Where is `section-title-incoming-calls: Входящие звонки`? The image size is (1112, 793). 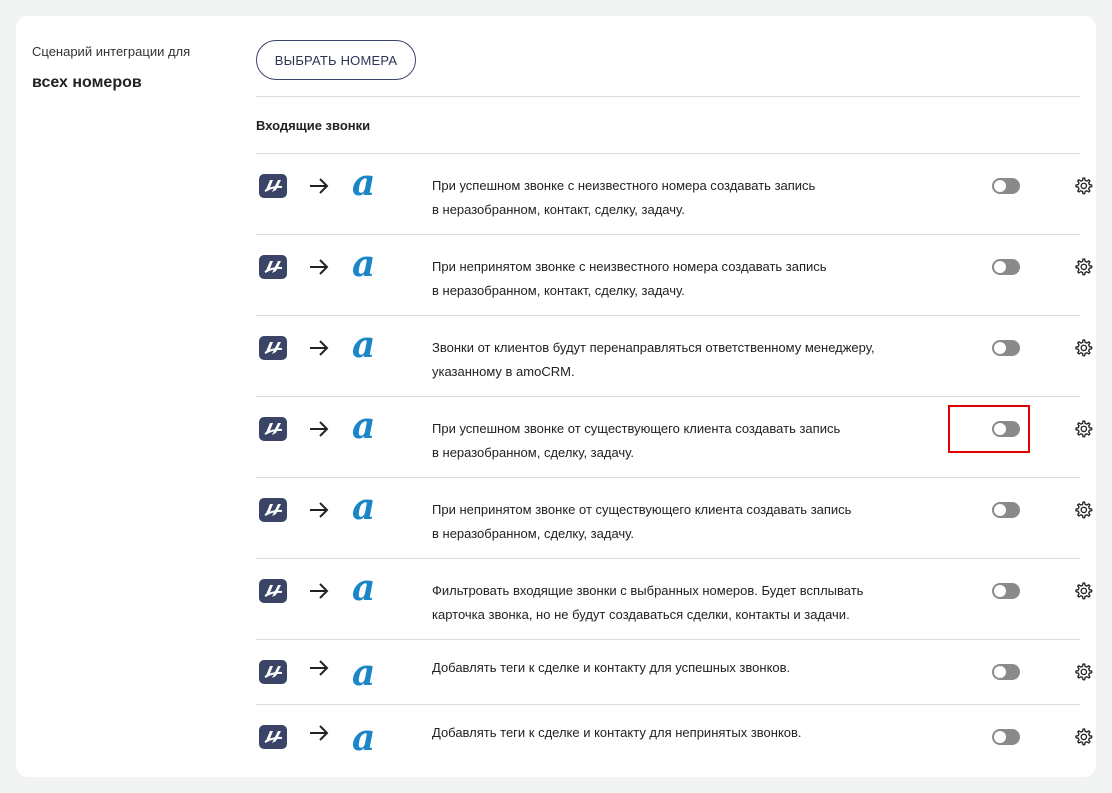 section-title-incoming-calls: Входящие звонки is located at coordinates (313, 125).